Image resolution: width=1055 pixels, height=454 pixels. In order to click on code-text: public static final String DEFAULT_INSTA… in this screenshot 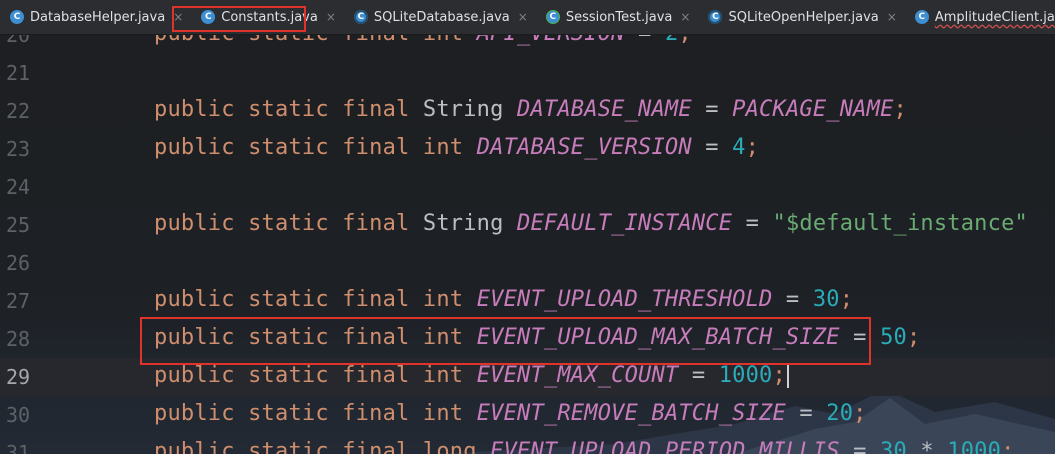, I will do `click(591, 223)`.